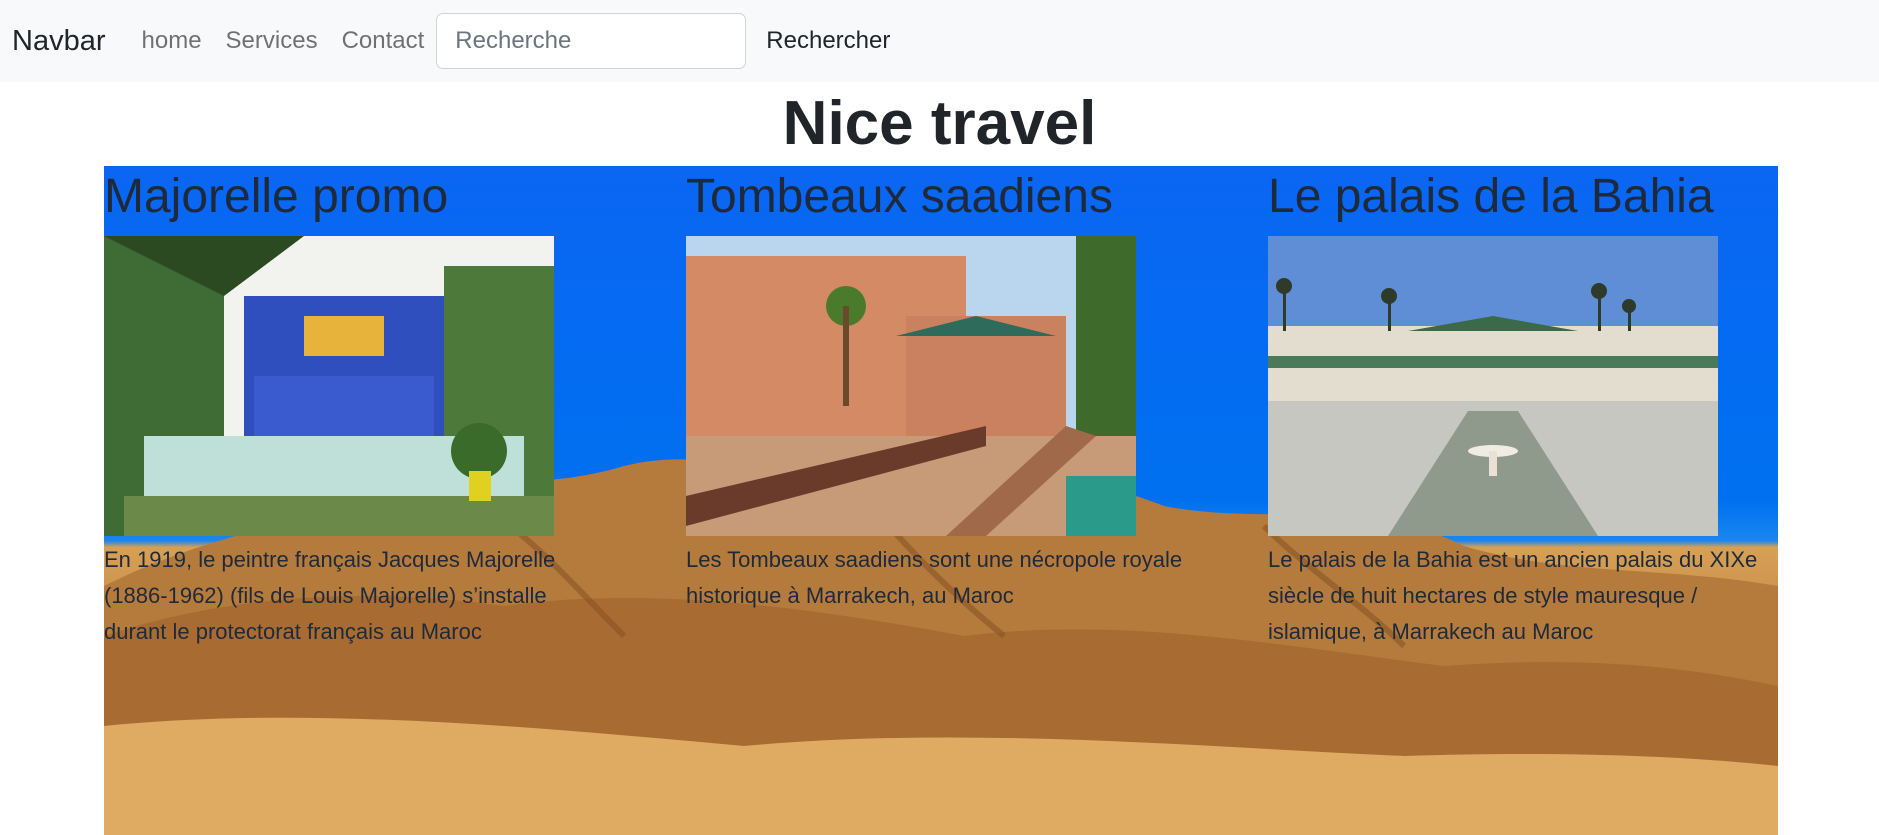 This screenshot has width=1879, height=835. What do you see at coordinates (383, 41) in the screenshot?
I see `nav-link-contact: Contact` at bounding box center [383, 41].